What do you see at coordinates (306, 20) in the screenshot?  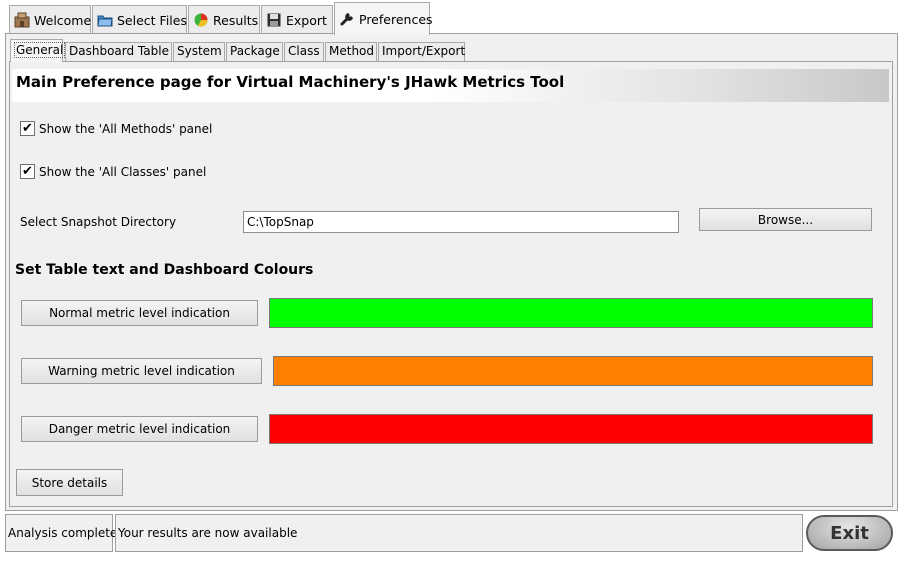 I see `tab-label: Export` at bounding box center [306, 20].